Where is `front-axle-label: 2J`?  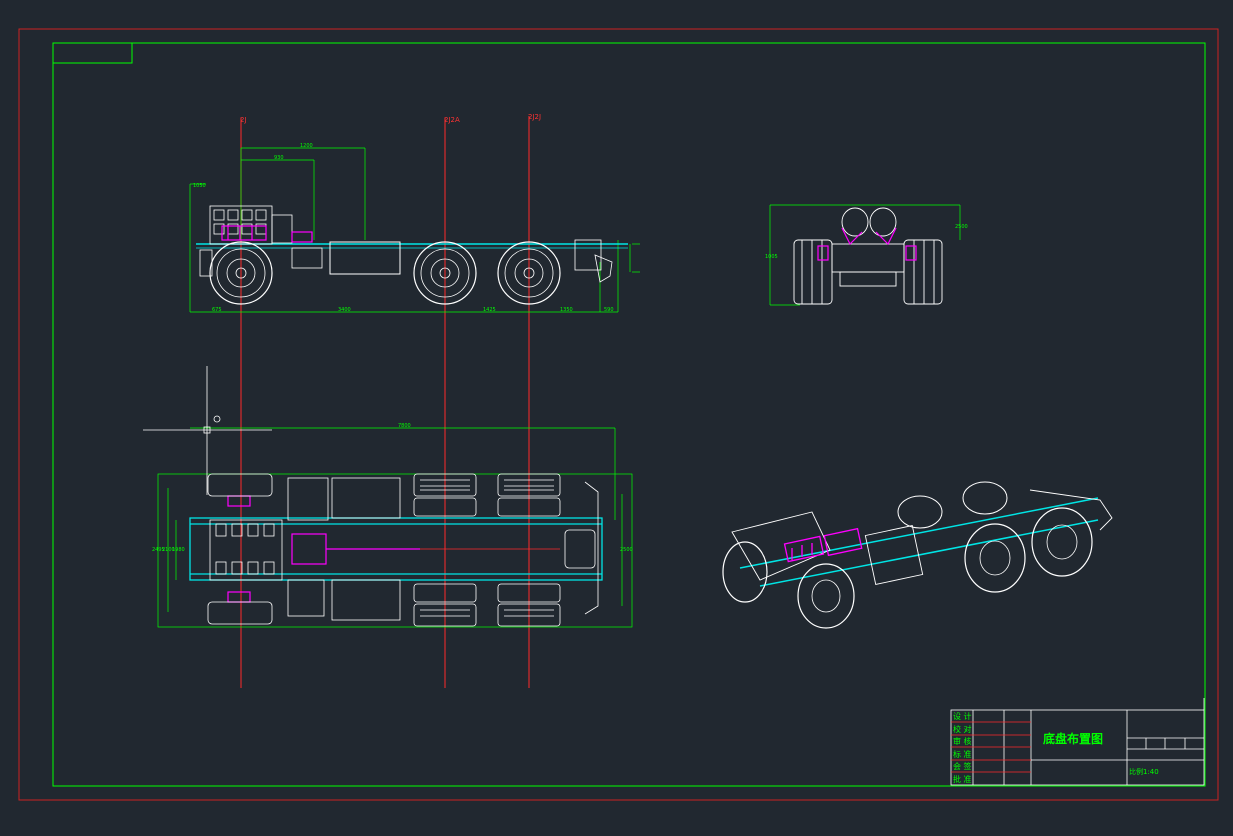 front-axle-label: 2J is located at coordinates (243, 120).